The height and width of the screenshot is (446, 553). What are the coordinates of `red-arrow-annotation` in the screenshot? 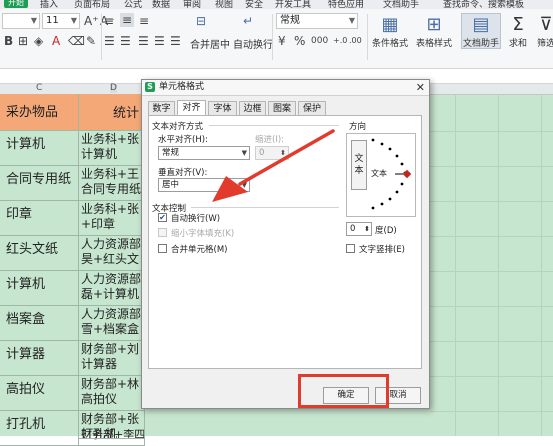 It's located at (273, 165).